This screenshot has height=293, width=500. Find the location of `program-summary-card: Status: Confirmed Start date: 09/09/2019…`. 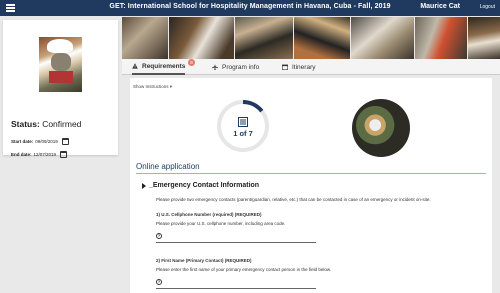

program-summary-card: Status: Confirmed Start date: 09/09/2019… is located at coordinates (60, 89).